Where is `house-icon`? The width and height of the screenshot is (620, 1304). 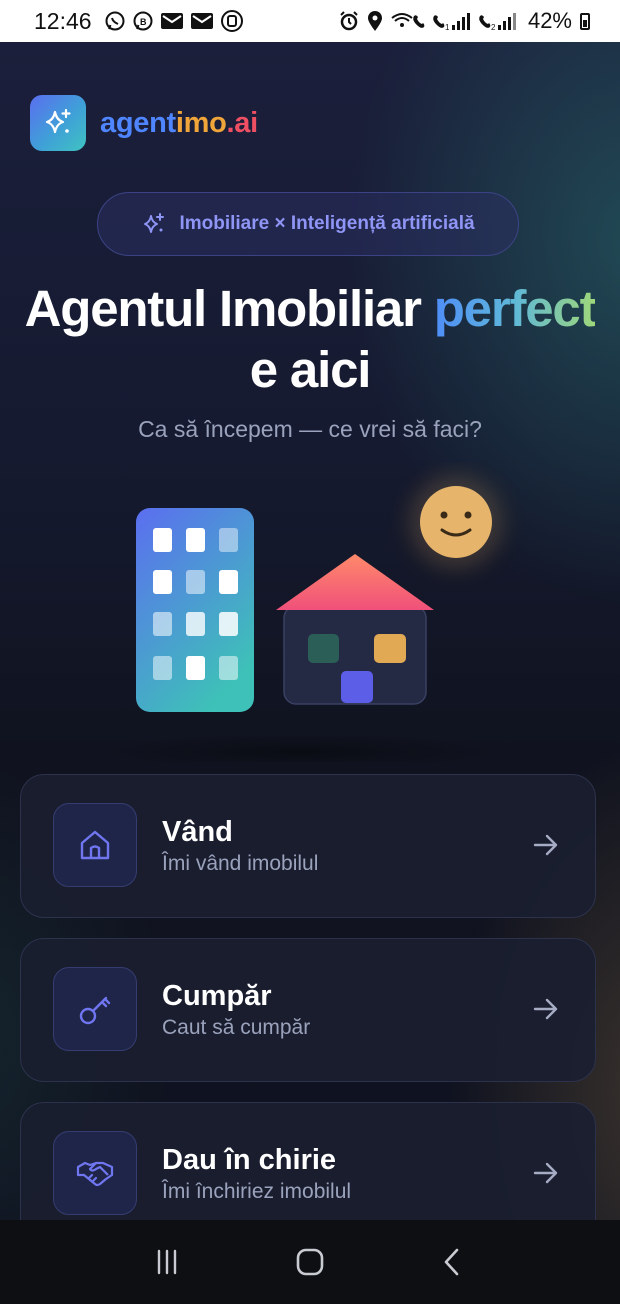 house-icon is located at coordinates (95, 845).